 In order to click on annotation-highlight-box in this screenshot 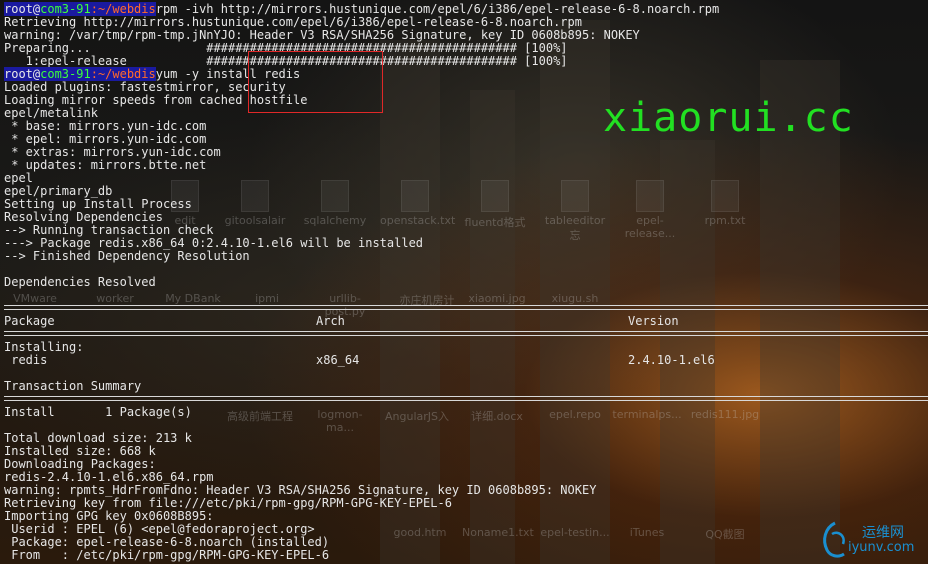, I will do `click(315, 82)`.